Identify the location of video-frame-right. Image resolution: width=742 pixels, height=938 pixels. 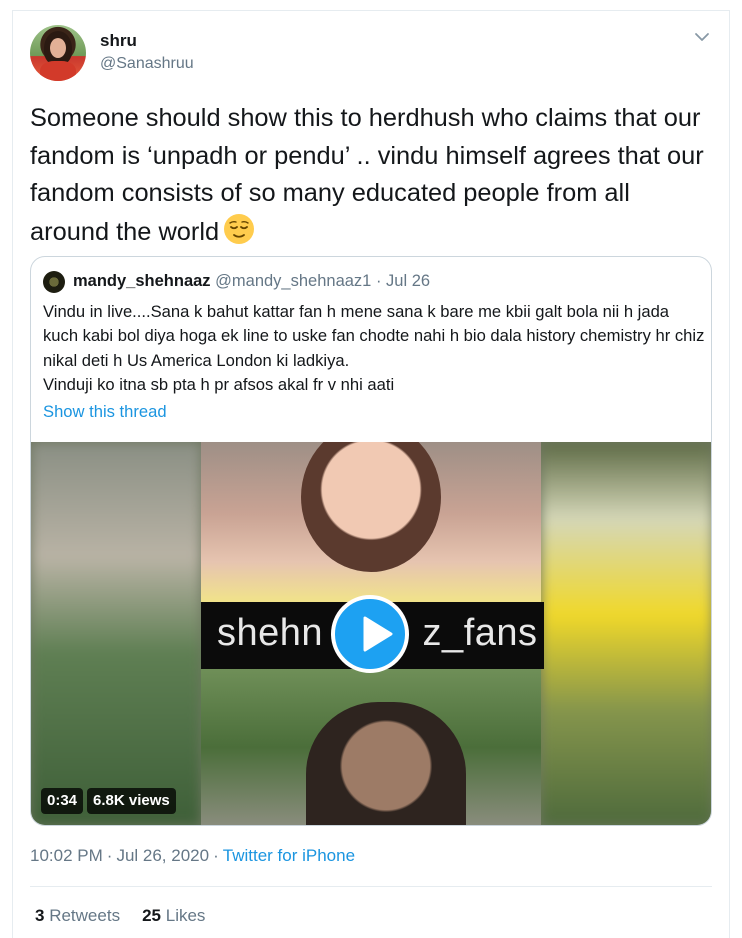
(626, 633).